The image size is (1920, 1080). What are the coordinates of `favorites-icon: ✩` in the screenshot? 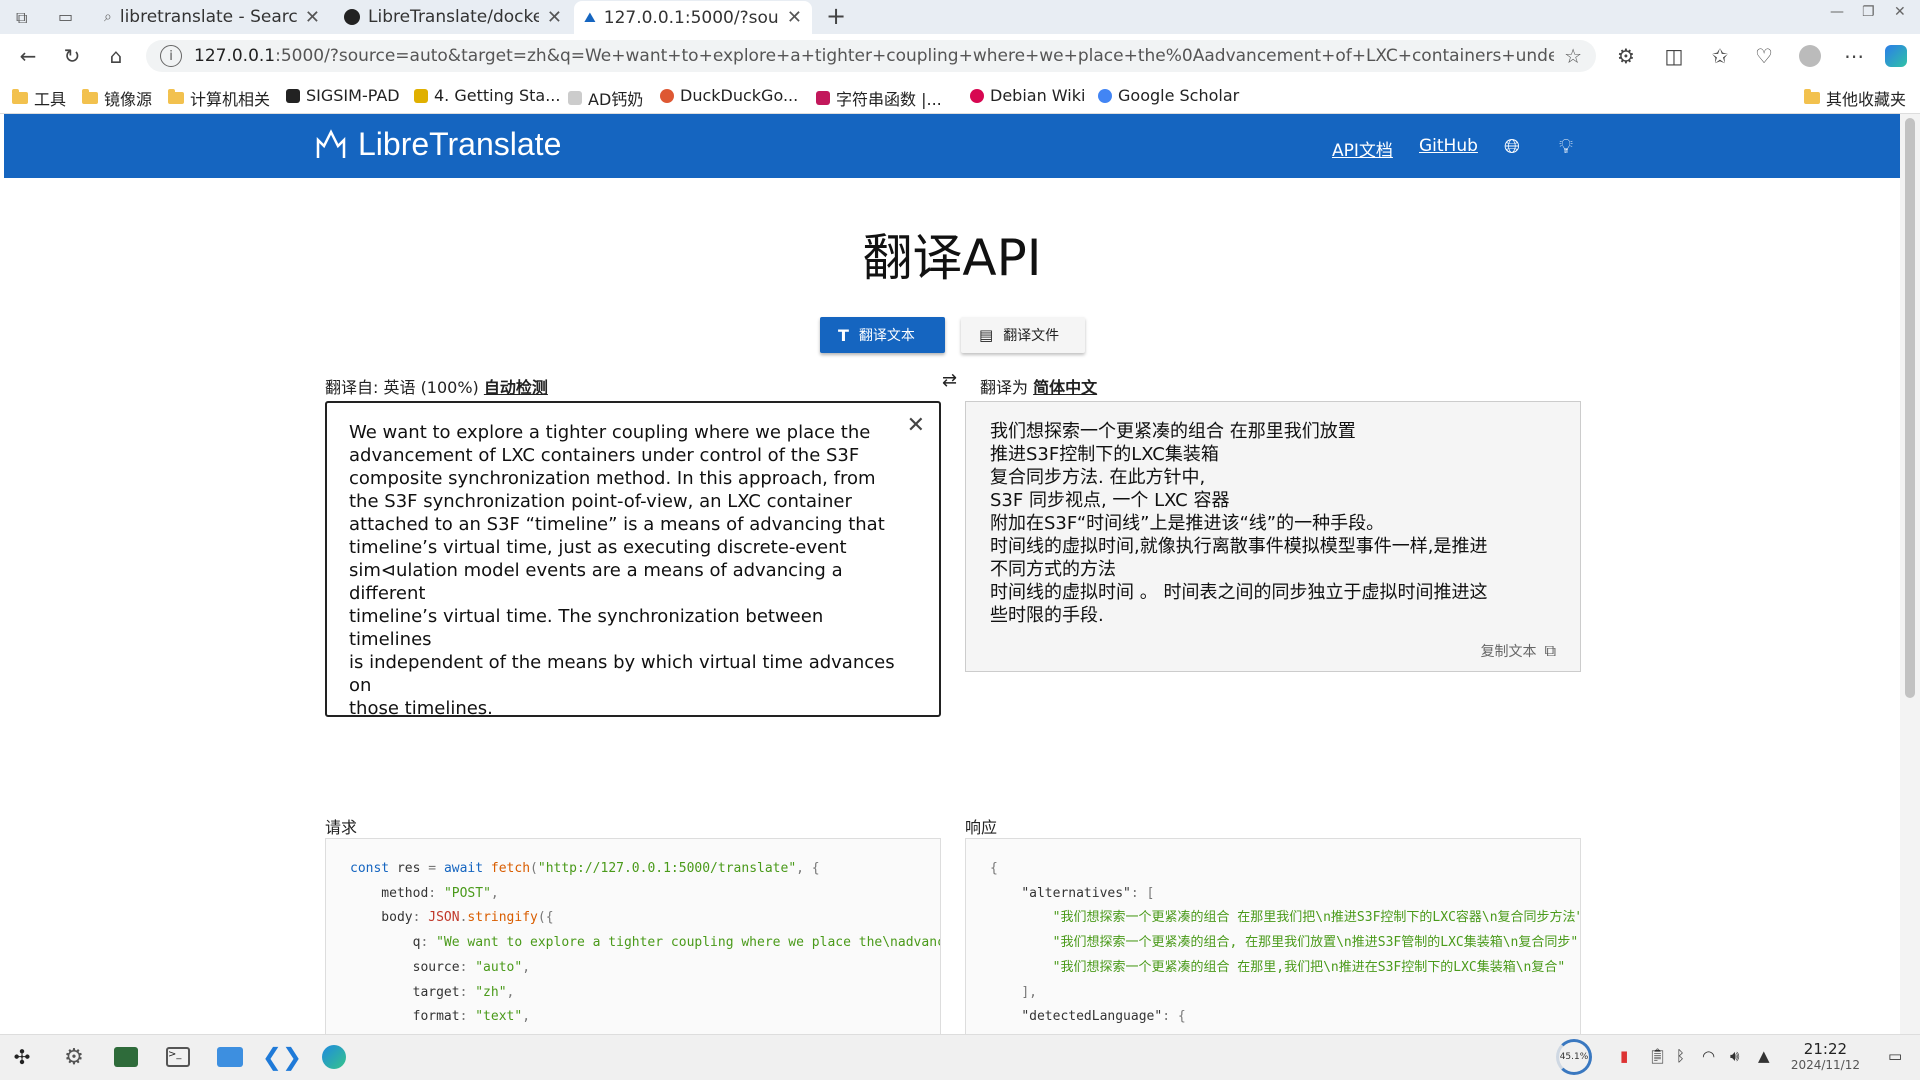 It's located at (1720, 56).